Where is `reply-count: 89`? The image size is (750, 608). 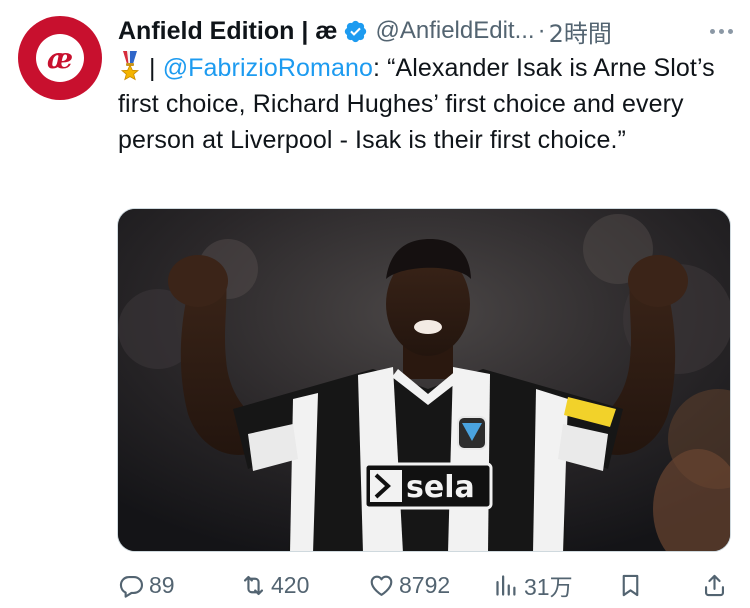 reply-count: 89 is located at coordinates (162, 584).